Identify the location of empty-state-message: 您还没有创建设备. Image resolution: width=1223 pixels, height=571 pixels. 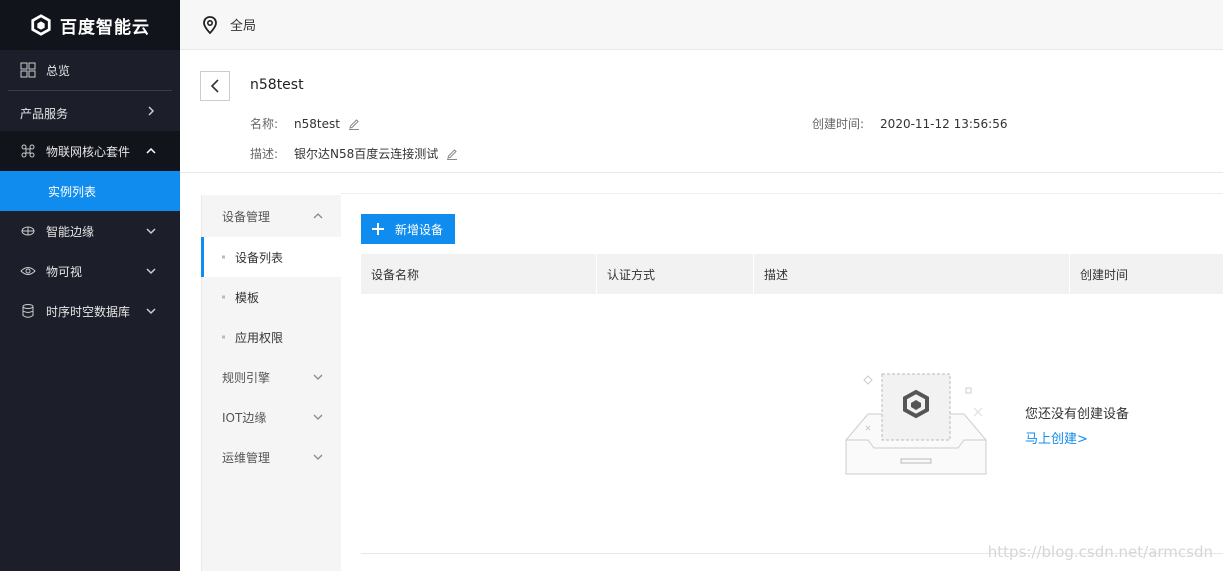
(1077, 414).